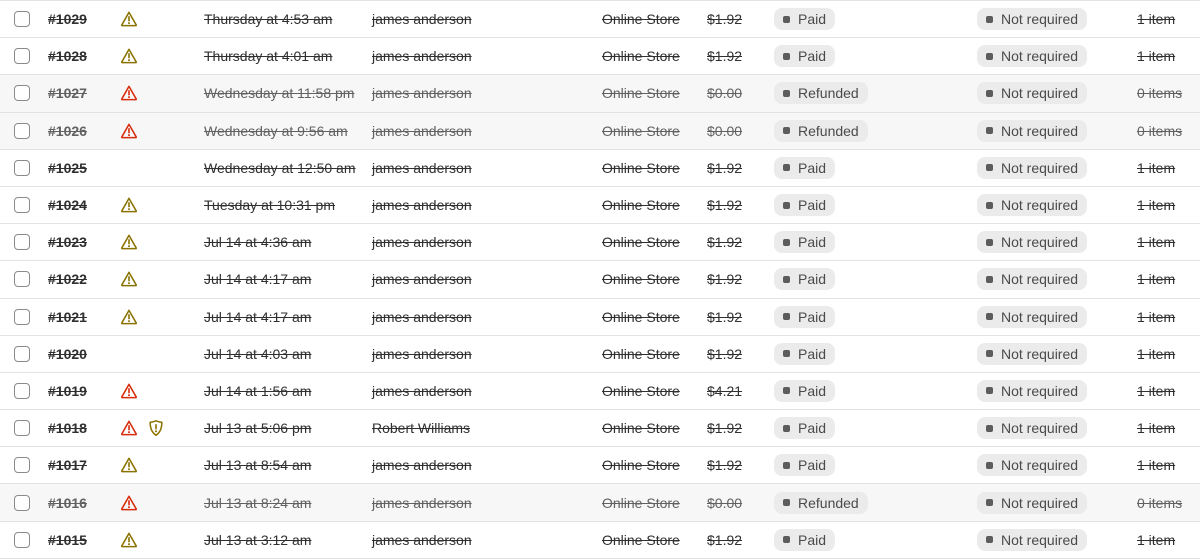 The width and height of the screenshot is (1200, 560). Describe the element at coordinates (67, 391) in the screenshot. I see `order-number: #1019` at that location.